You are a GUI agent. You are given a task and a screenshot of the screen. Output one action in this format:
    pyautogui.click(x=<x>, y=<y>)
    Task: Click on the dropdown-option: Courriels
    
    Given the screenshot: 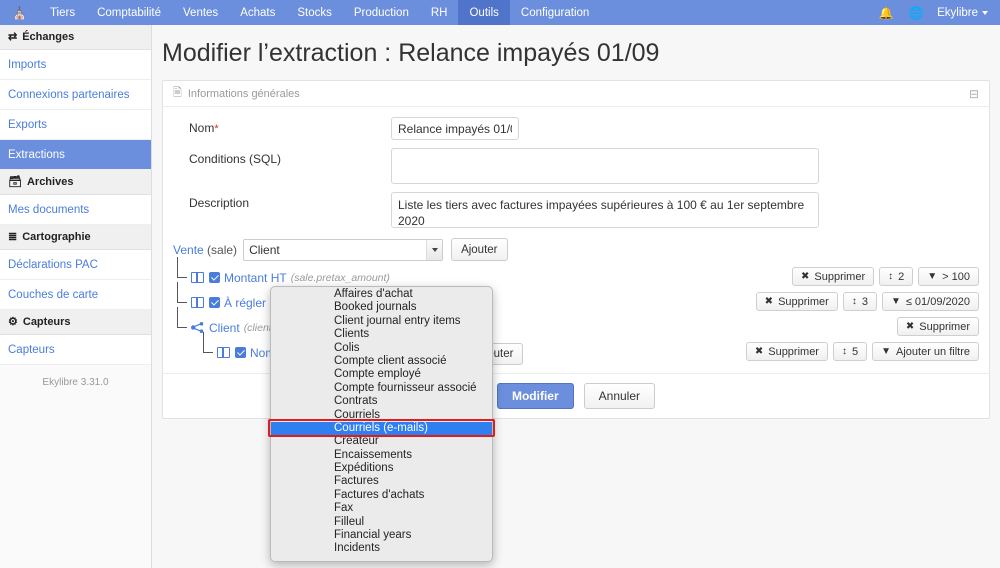 What is the action you would take?
    pyautogui.click(x=381, y=415)
    